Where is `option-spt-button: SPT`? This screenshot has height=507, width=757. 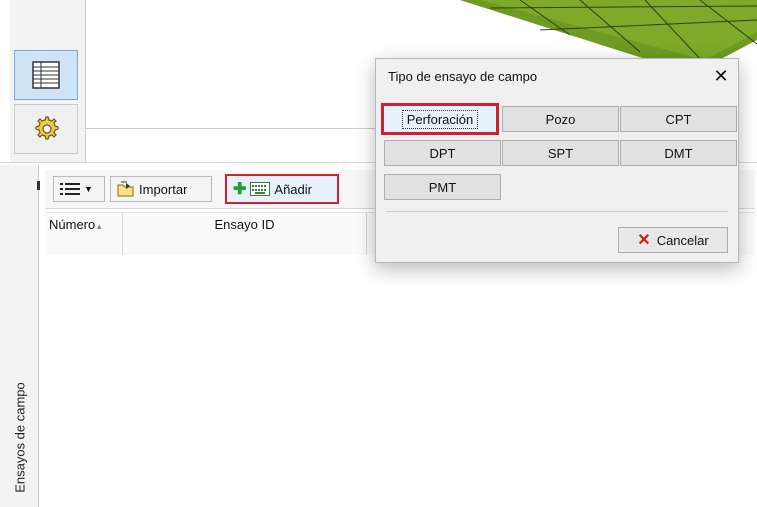
option-spt-button: SPT is located at coordinates (560, 153).